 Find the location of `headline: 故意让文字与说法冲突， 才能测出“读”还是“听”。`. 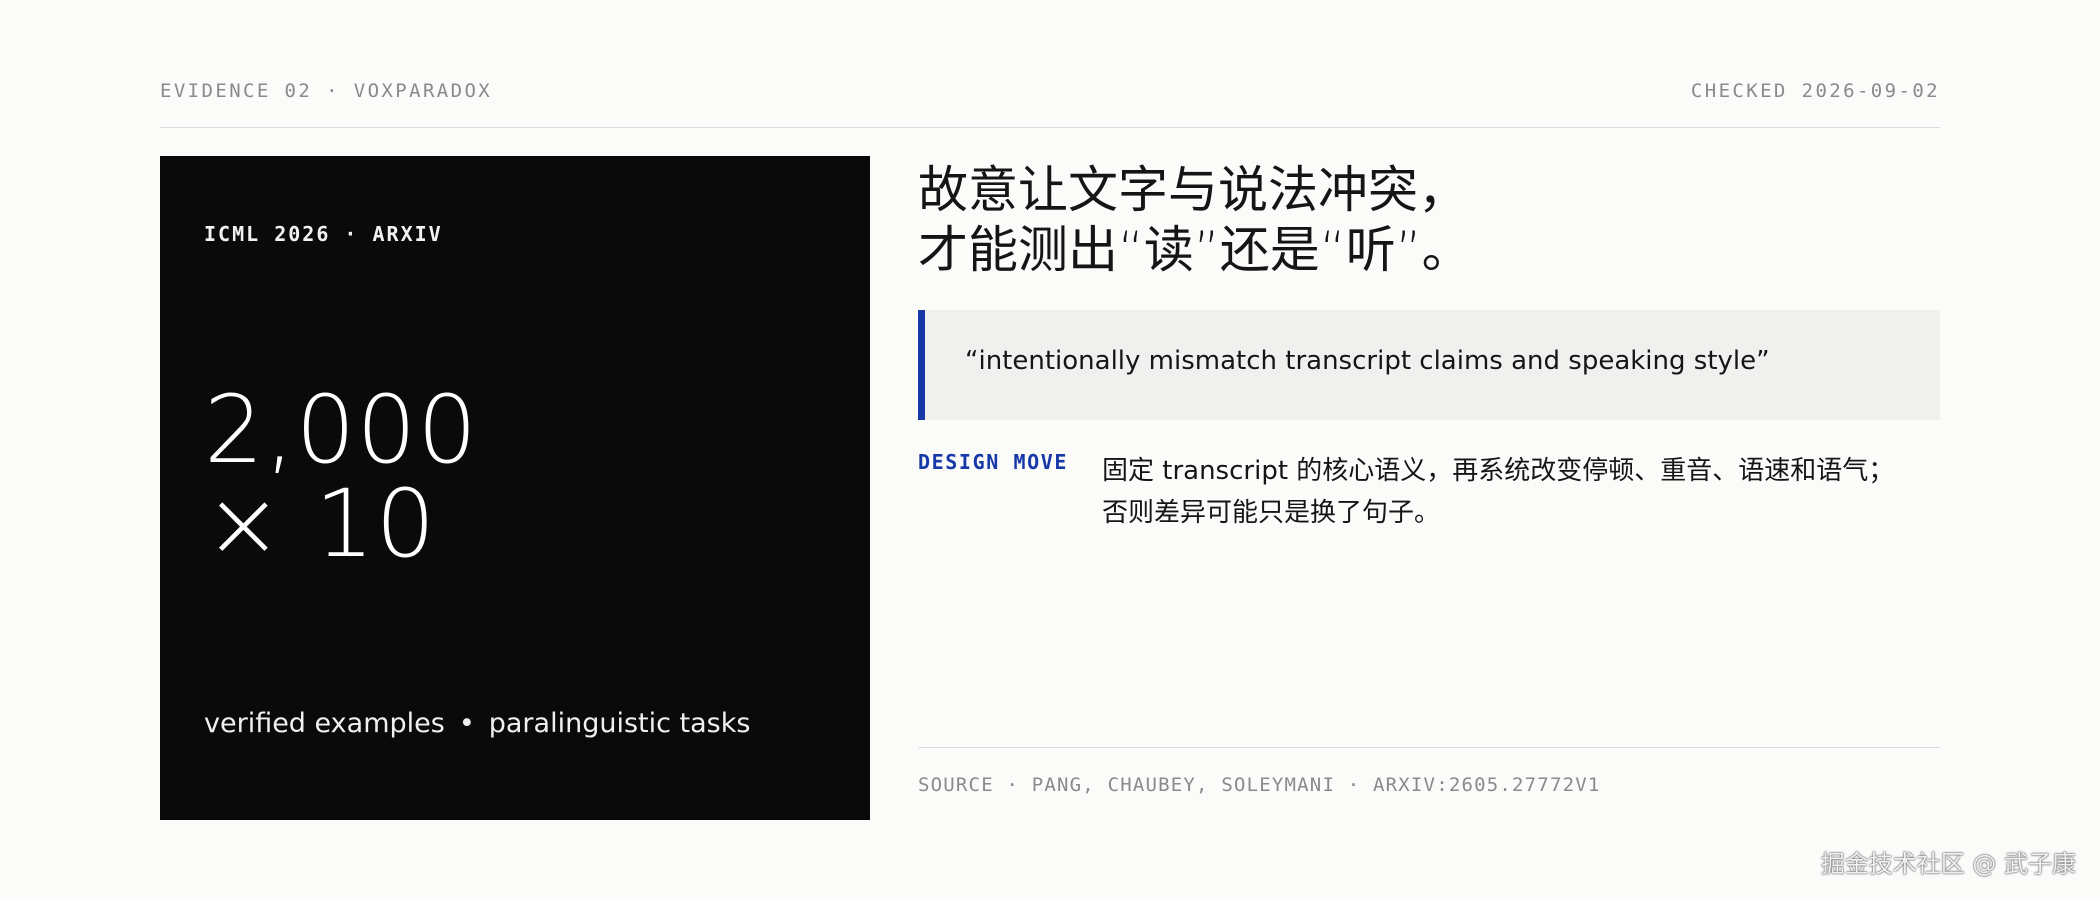

headline: 故意让文字与说法冲突， 才能测出“读”还是“听”。 is located at coordinates (1418, 220).